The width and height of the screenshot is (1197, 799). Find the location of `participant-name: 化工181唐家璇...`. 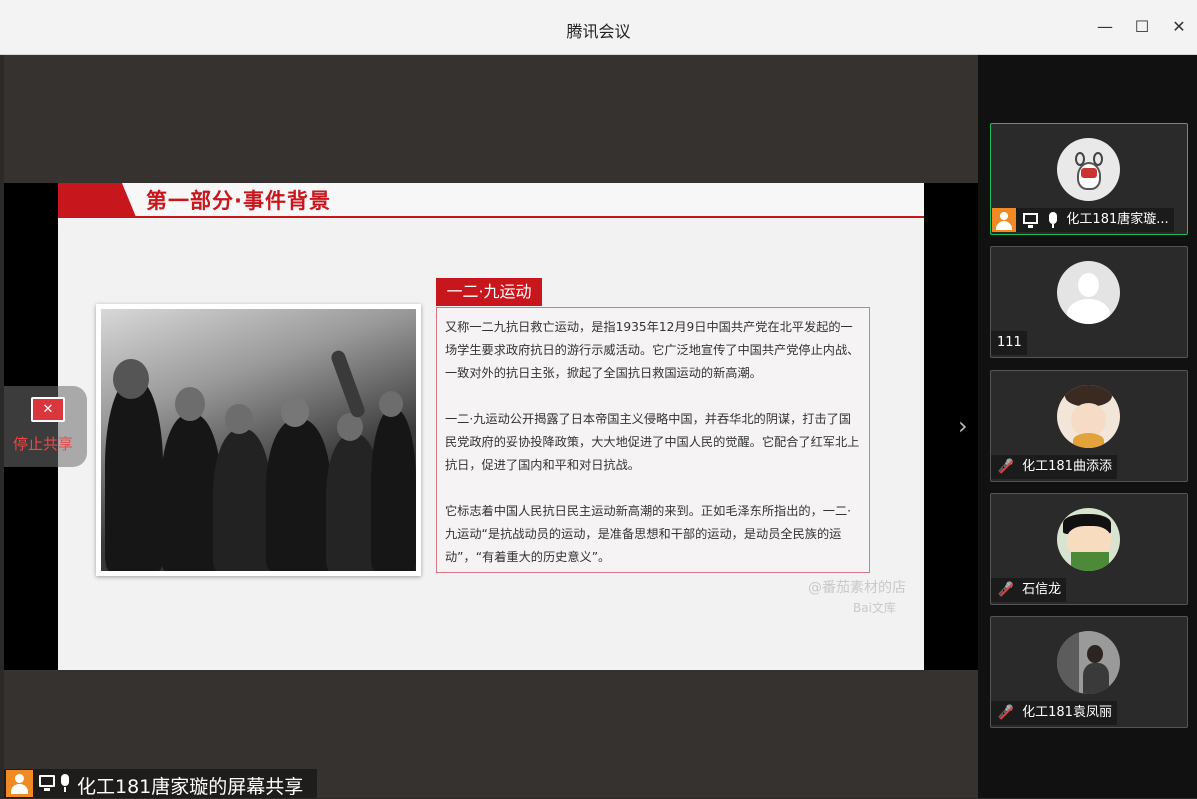

participant-name: 化工181唐家璇... is located at coordinates (1117, 219).